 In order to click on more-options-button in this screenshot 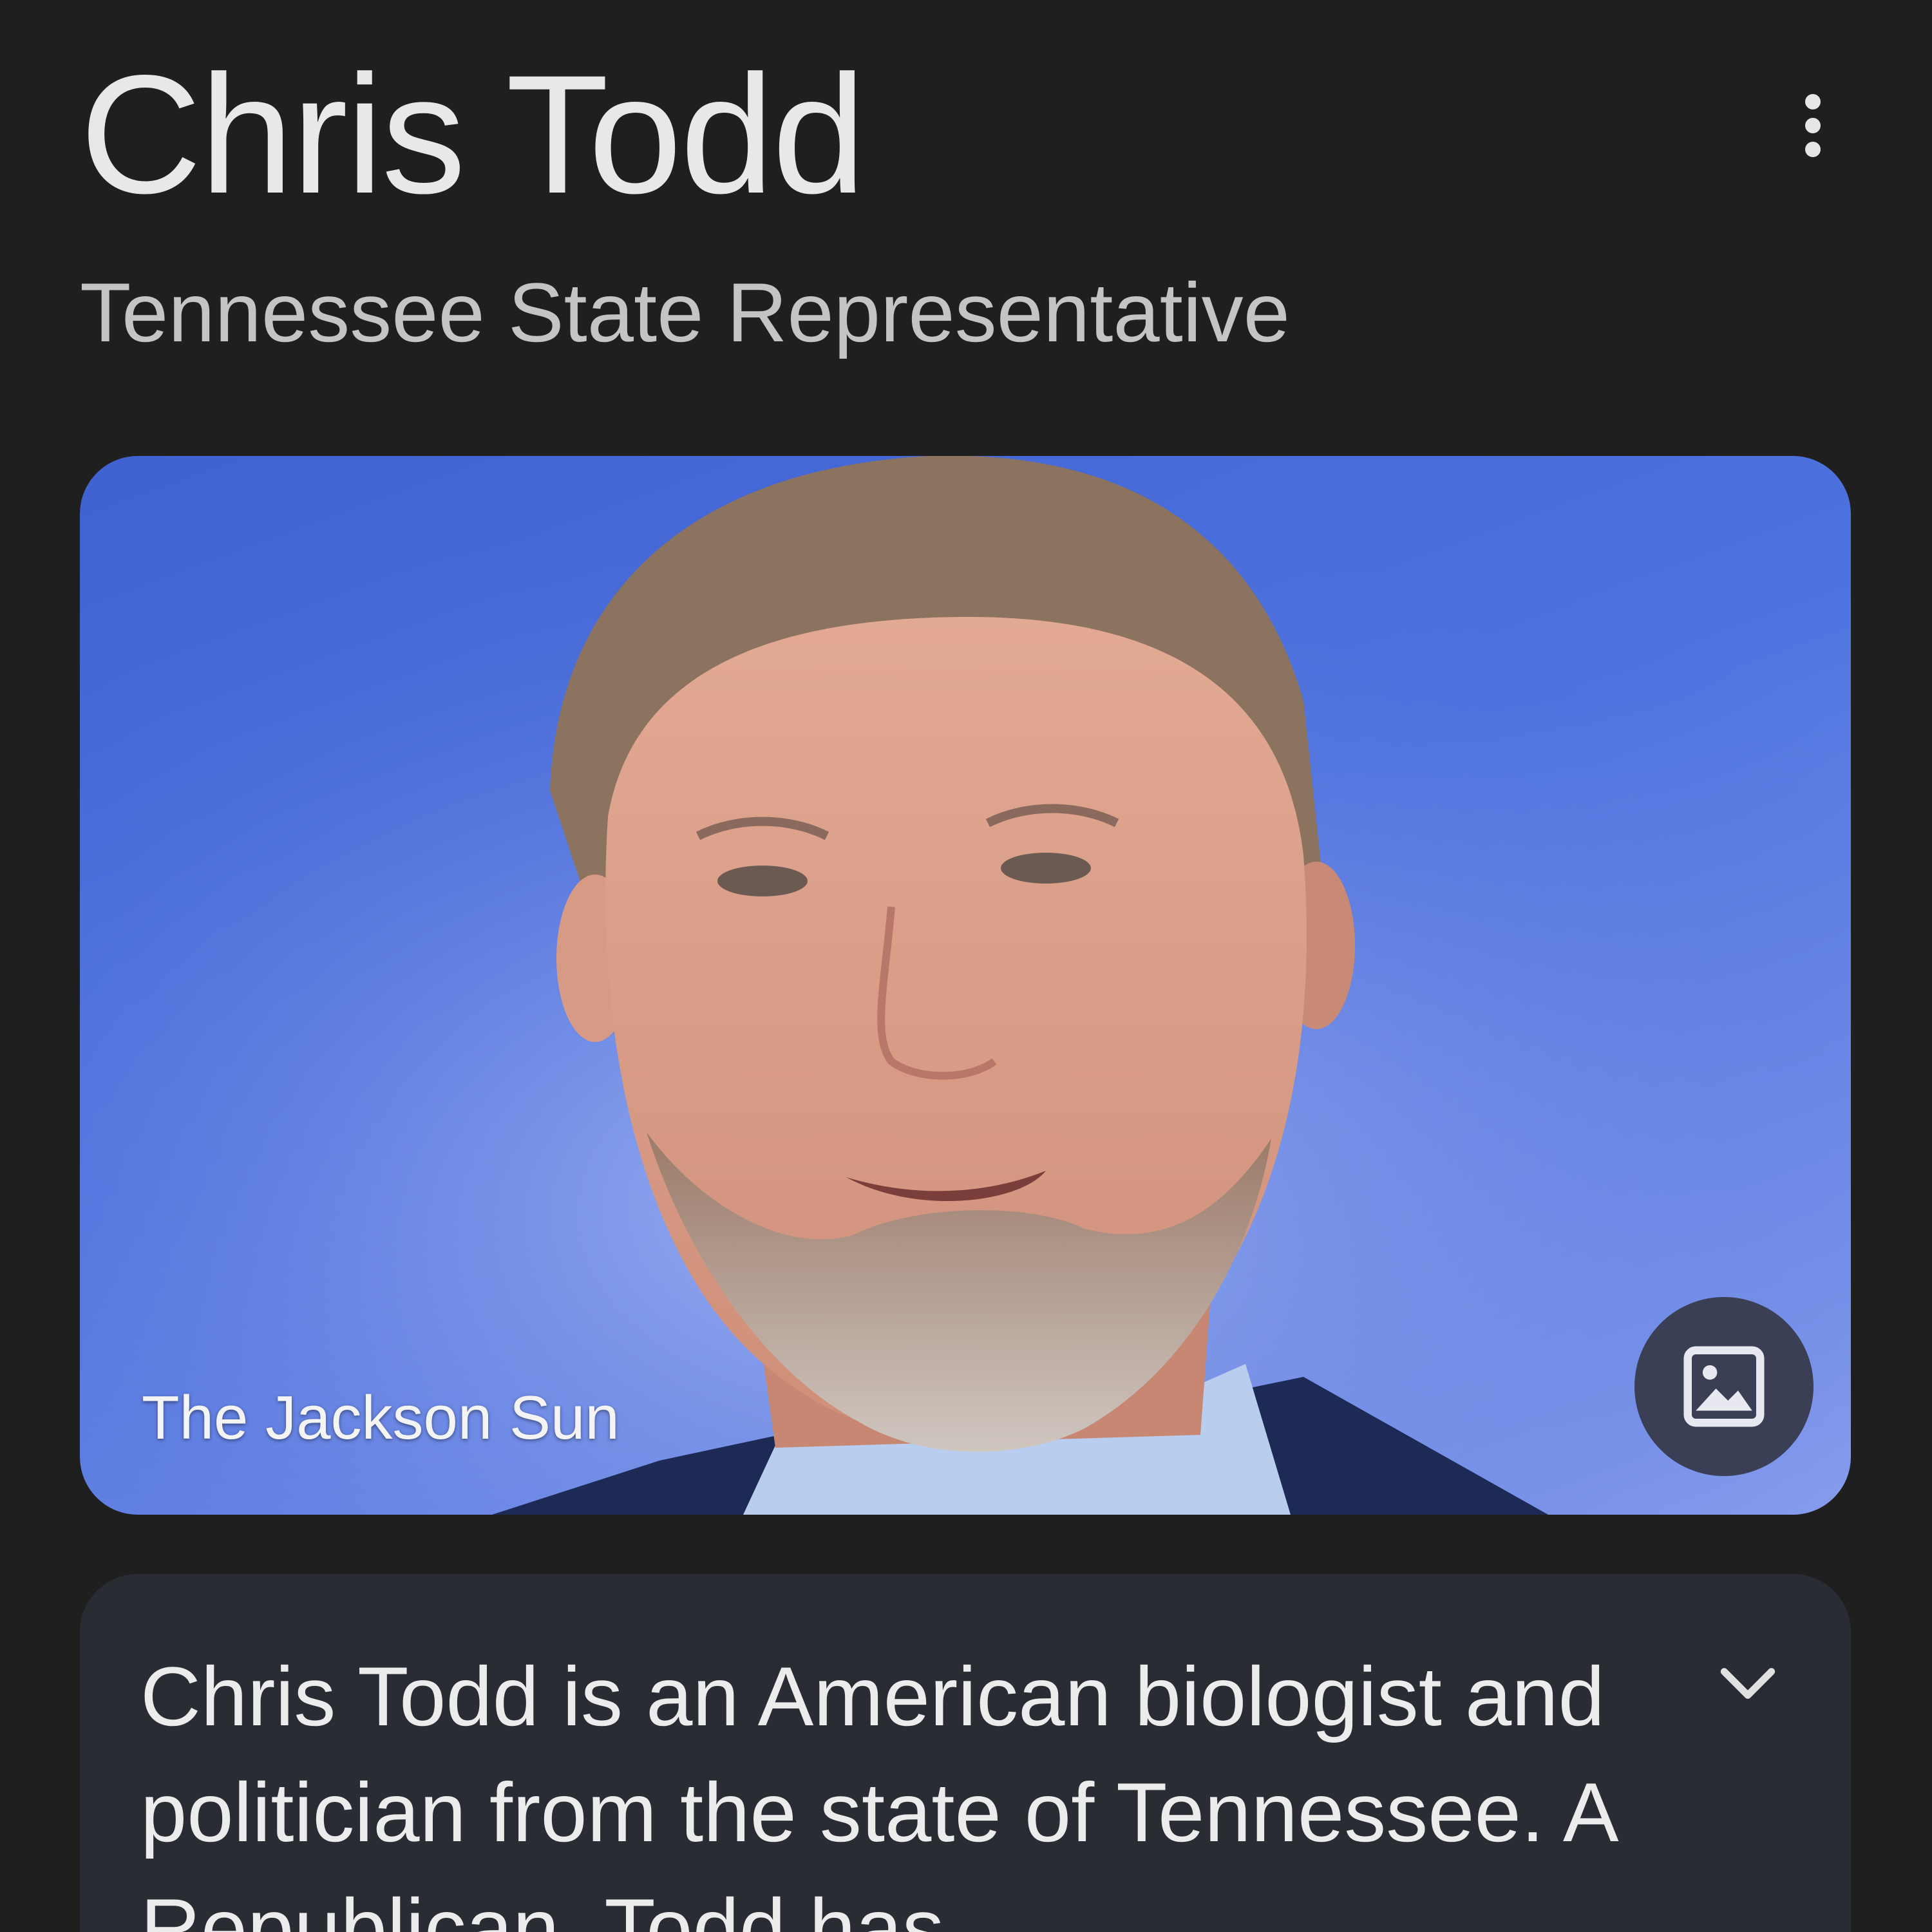, I will do `click(1813, 125)`.